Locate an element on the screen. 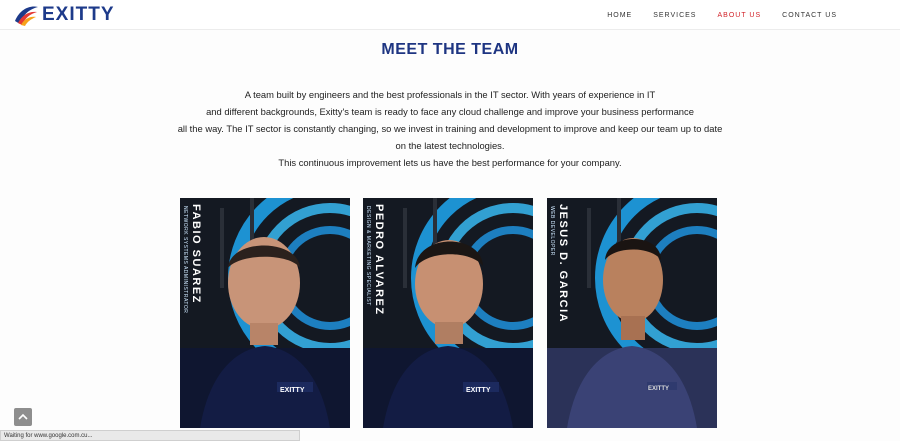 The image size is (900, 441). main-nav: HOME SERVICES ABOUT US CONTACT US is located at coordinates (722, 15).